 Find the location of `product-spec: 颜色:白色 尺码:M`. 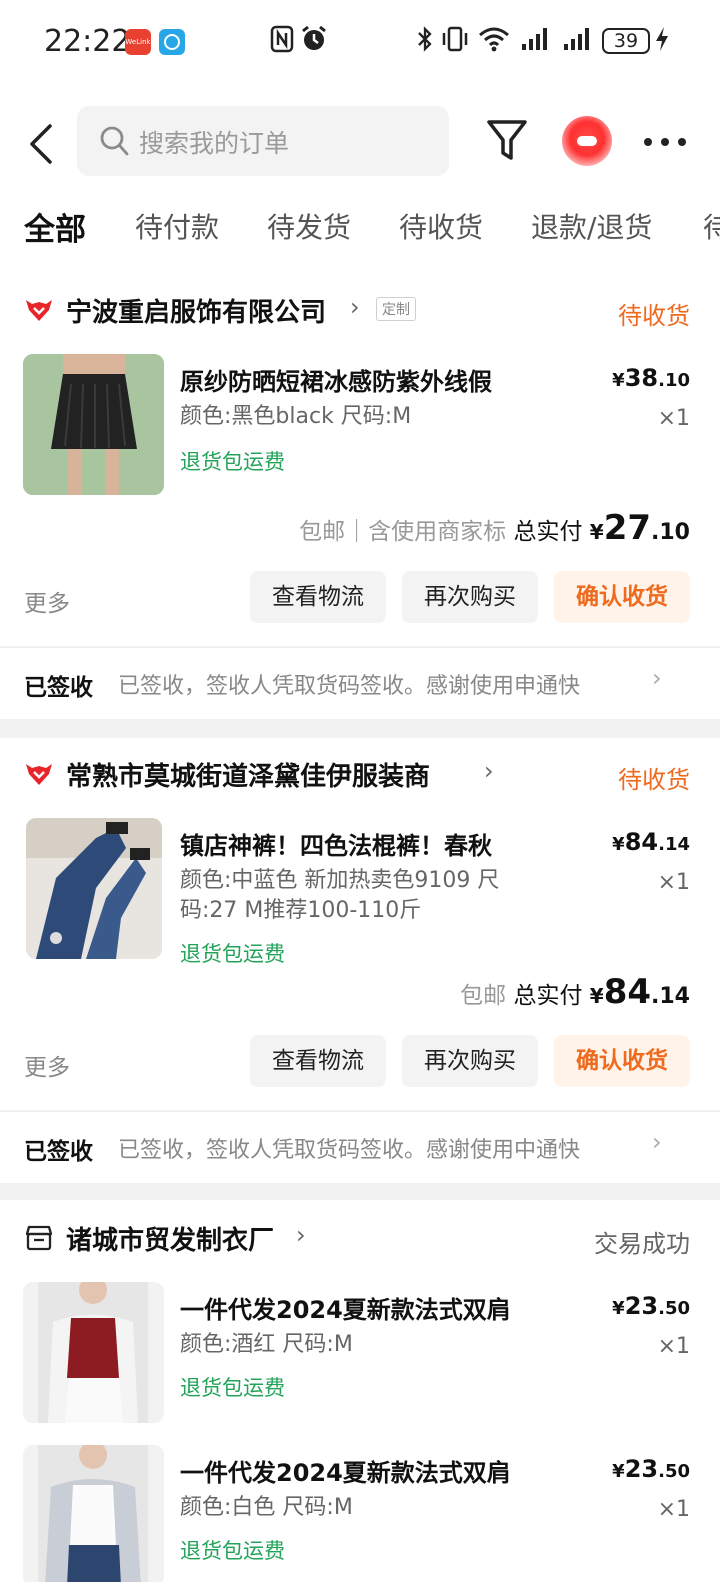

product-spec: 颜色:白色 尺码:M is located at coordinates (266, 1507).